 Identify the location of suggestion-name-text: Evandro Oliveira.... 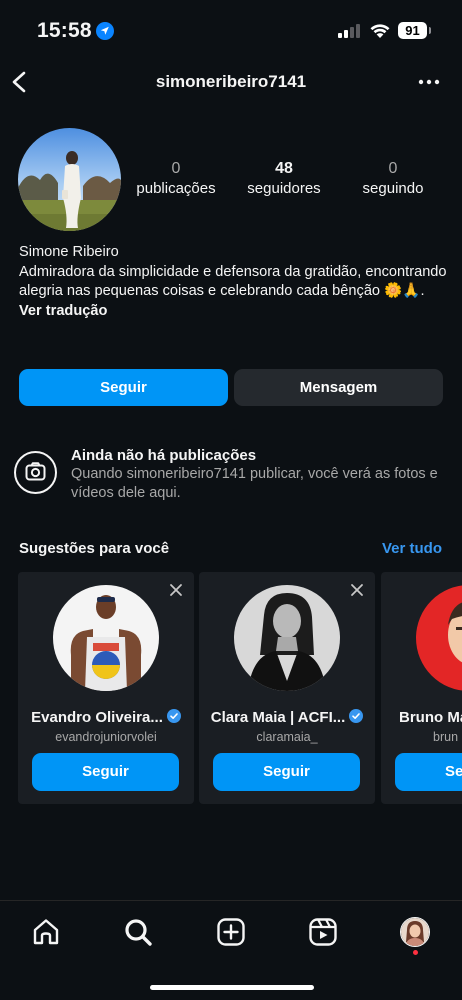
(97, 717).